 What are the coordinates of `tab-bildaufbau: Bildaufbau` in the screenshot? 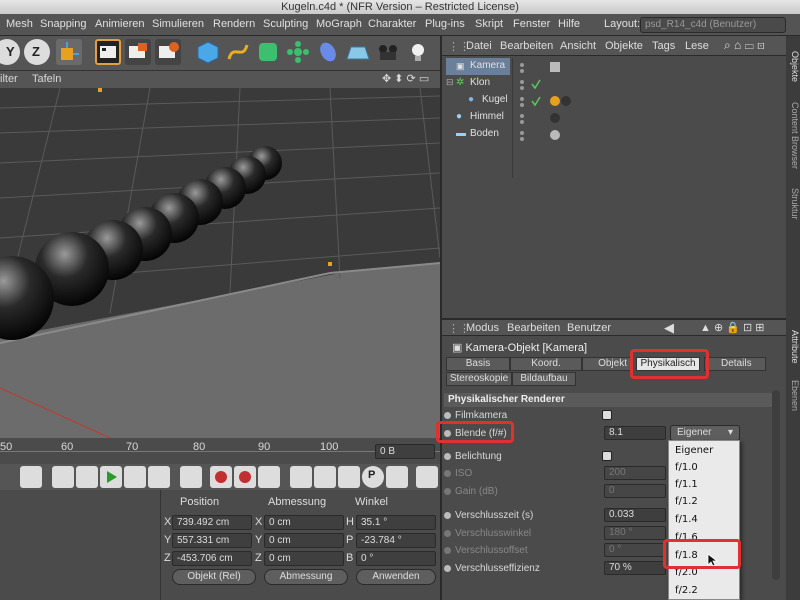 It's located at (544, 379).